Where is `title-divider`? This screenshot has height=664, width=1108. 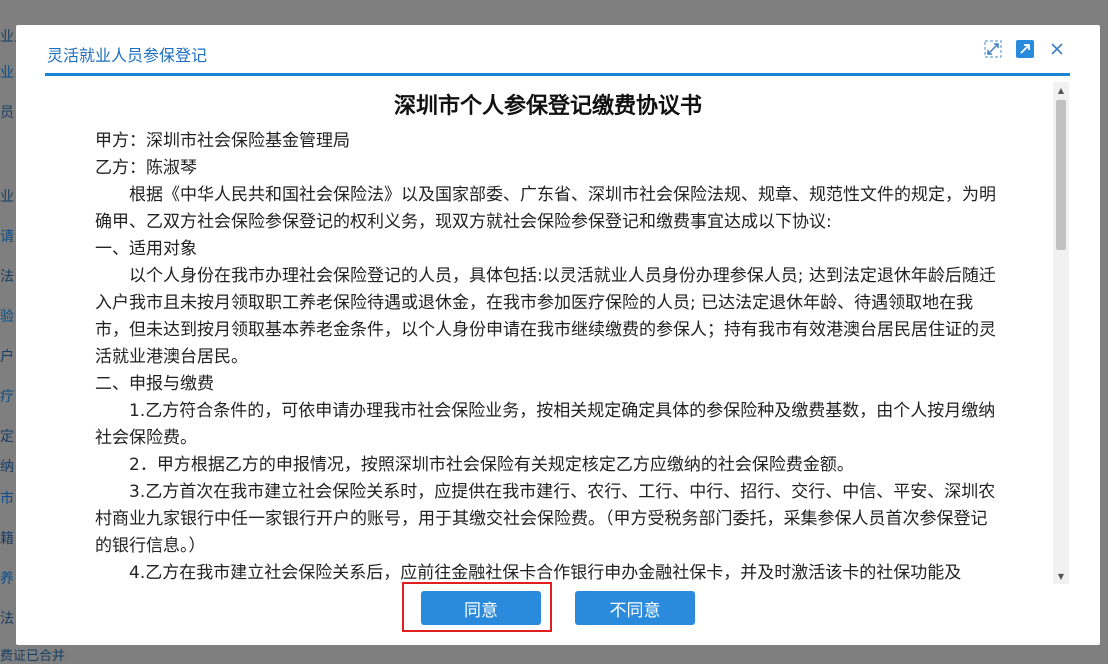 title-divider is located at coordinates (557, 74).